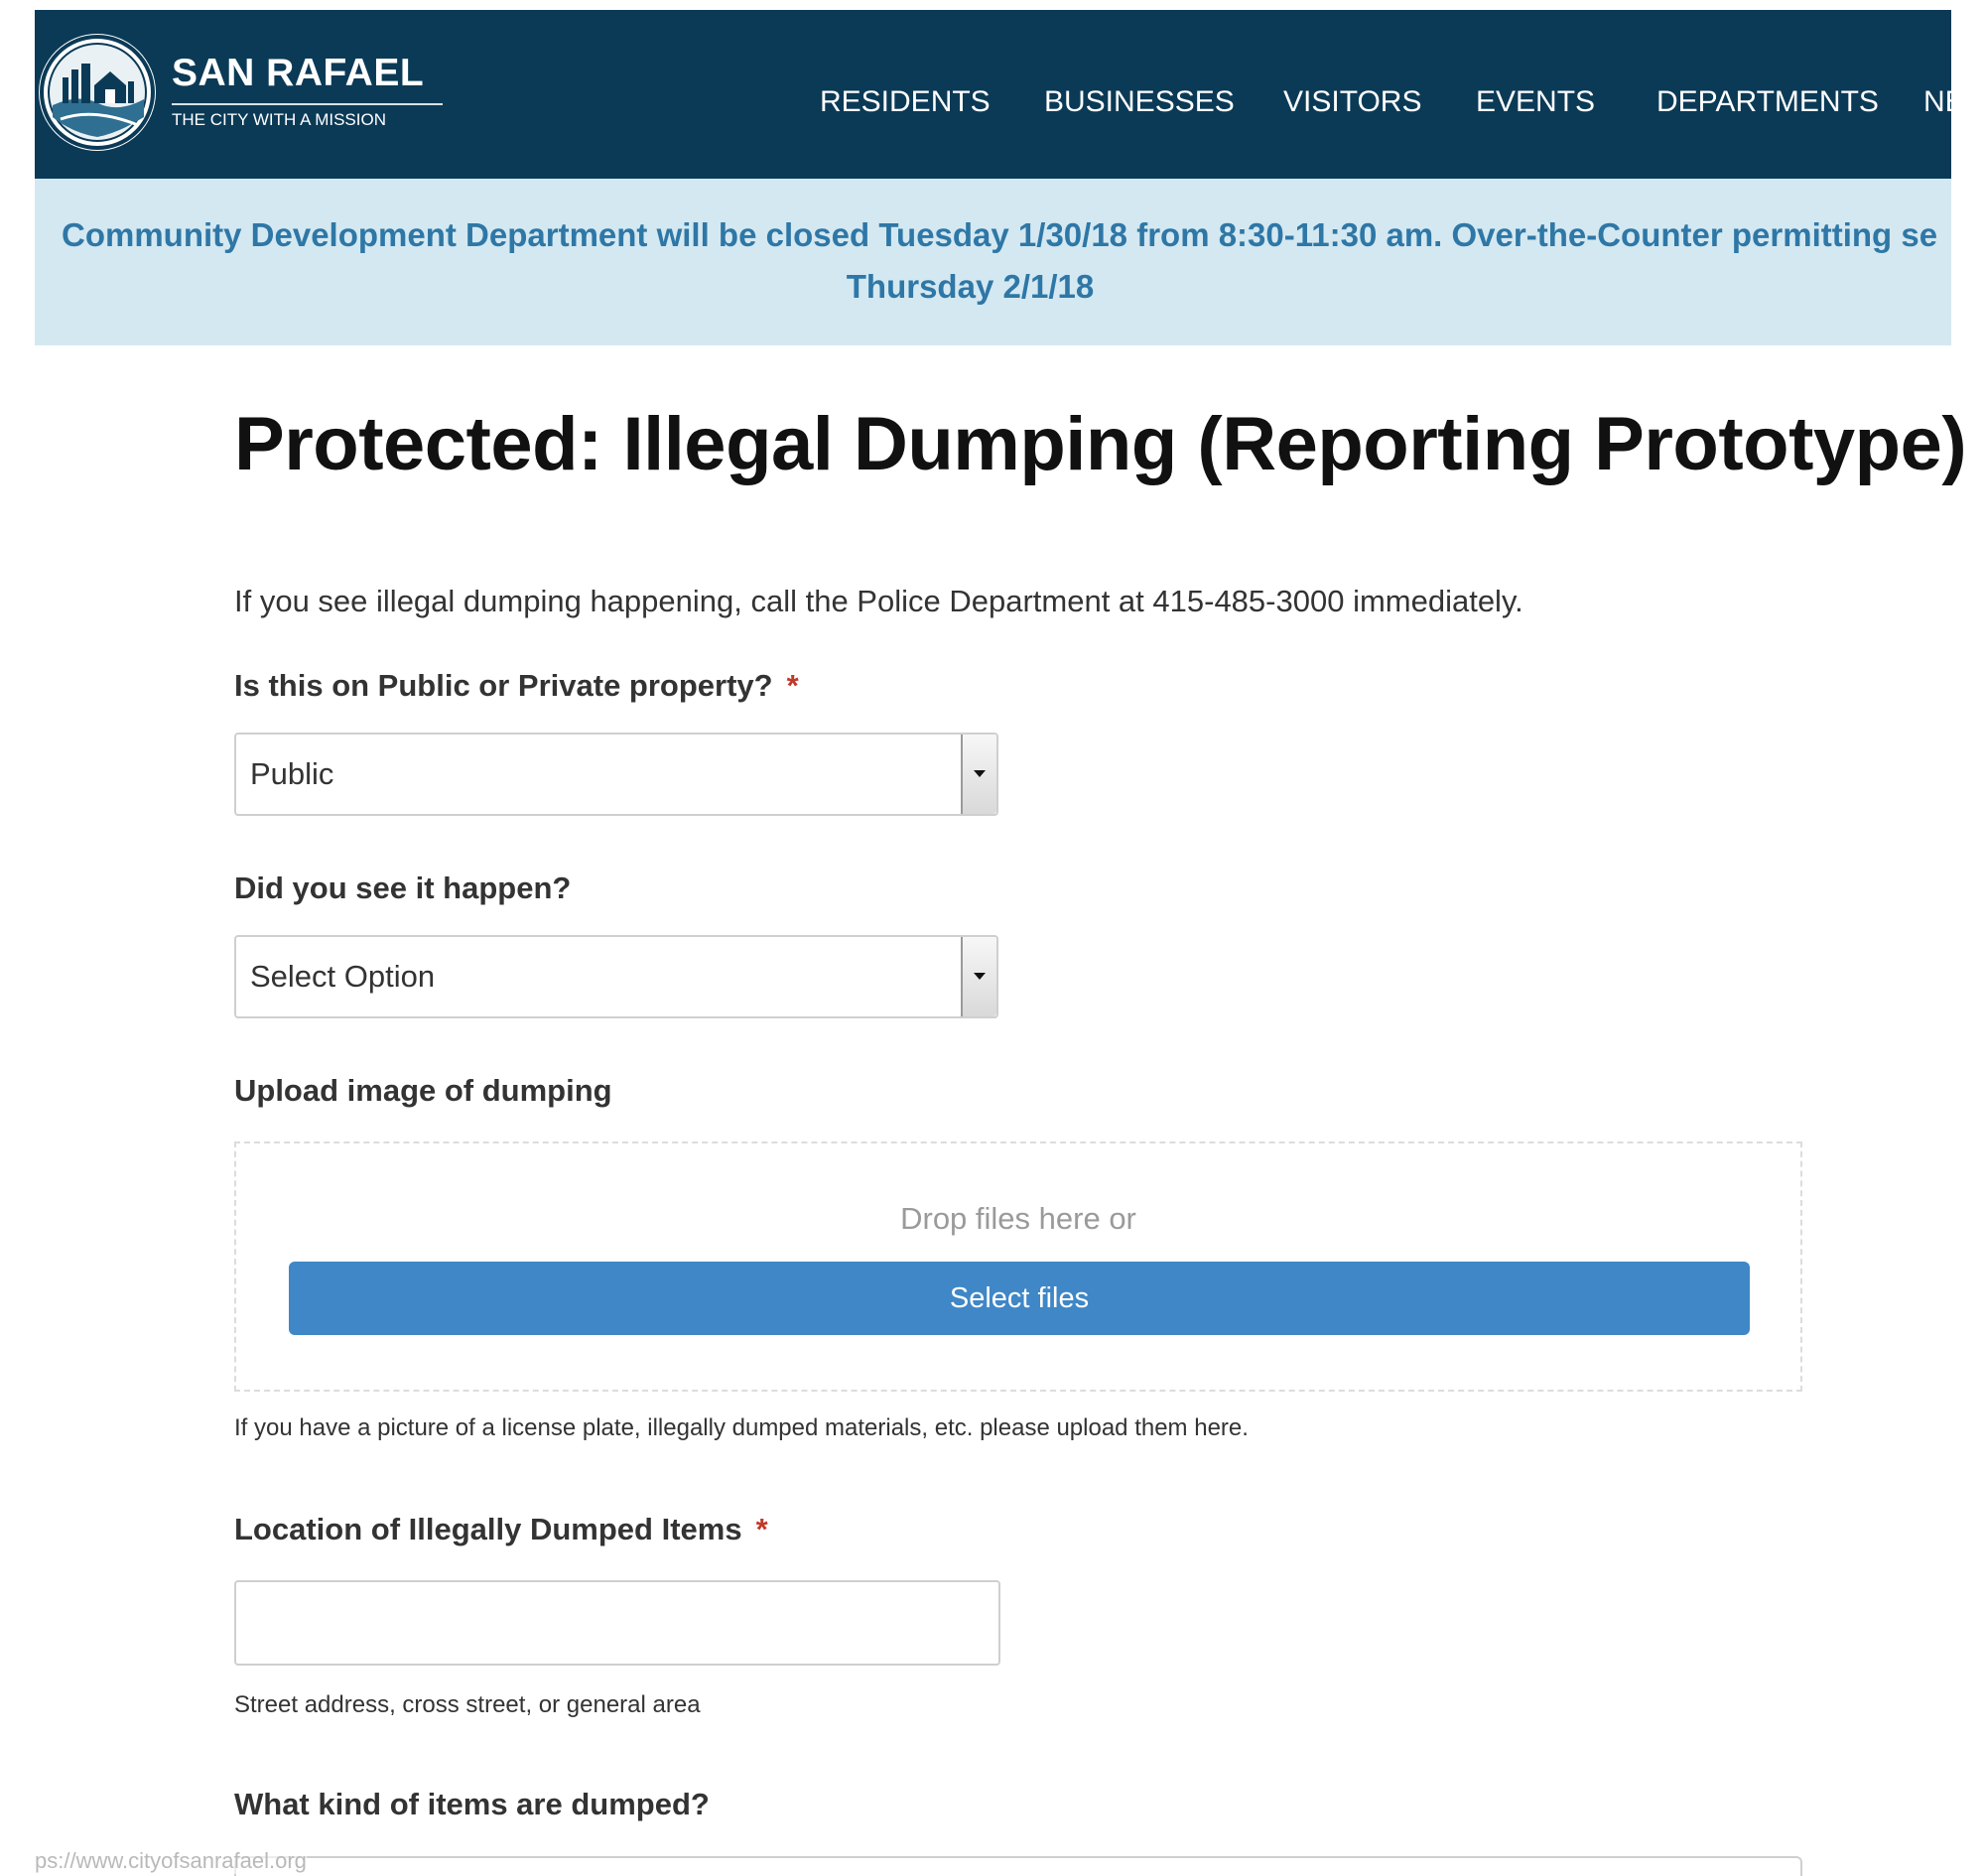  What do you see at coordinates (97, 92) in the screenshot?
I see `city-seal-logo` at bounding box center [97, 92].